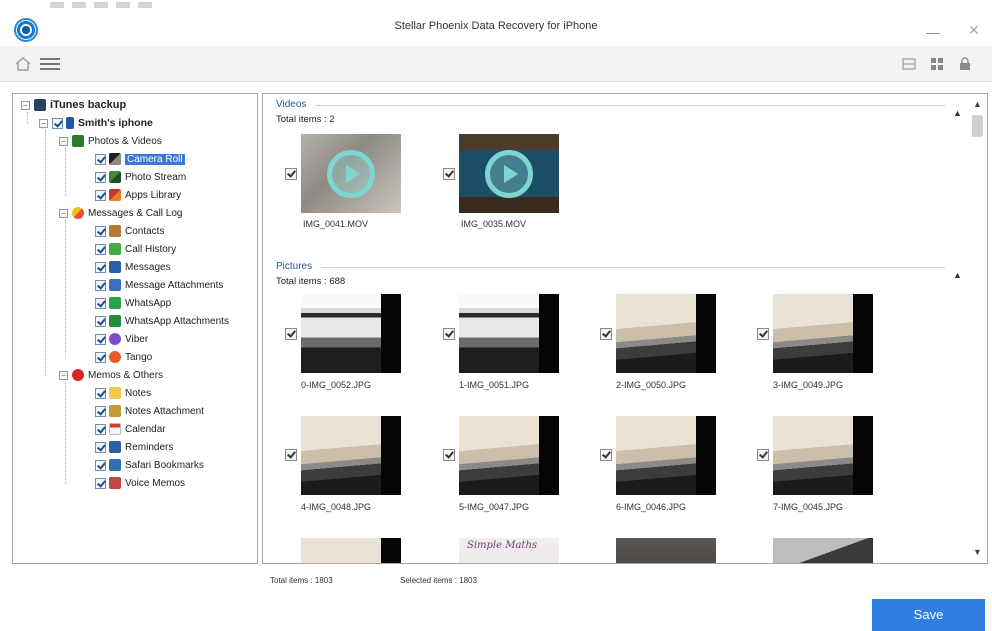 The image size is (992, 631). I want to click on message-attachments-icon, so click(115, 285).